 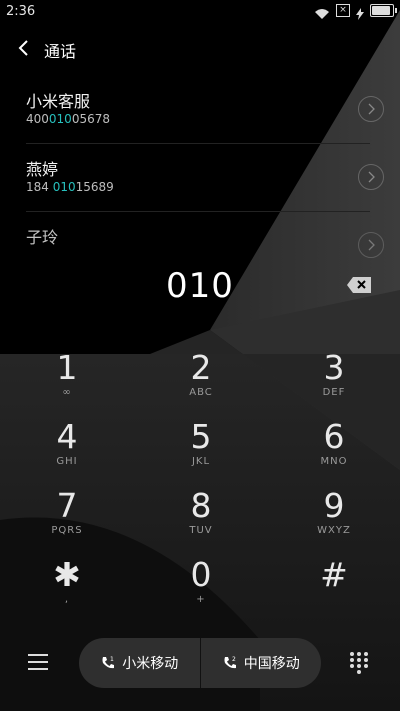 I want to click on contact-number: 40001005678, so click(x=68, y=119).